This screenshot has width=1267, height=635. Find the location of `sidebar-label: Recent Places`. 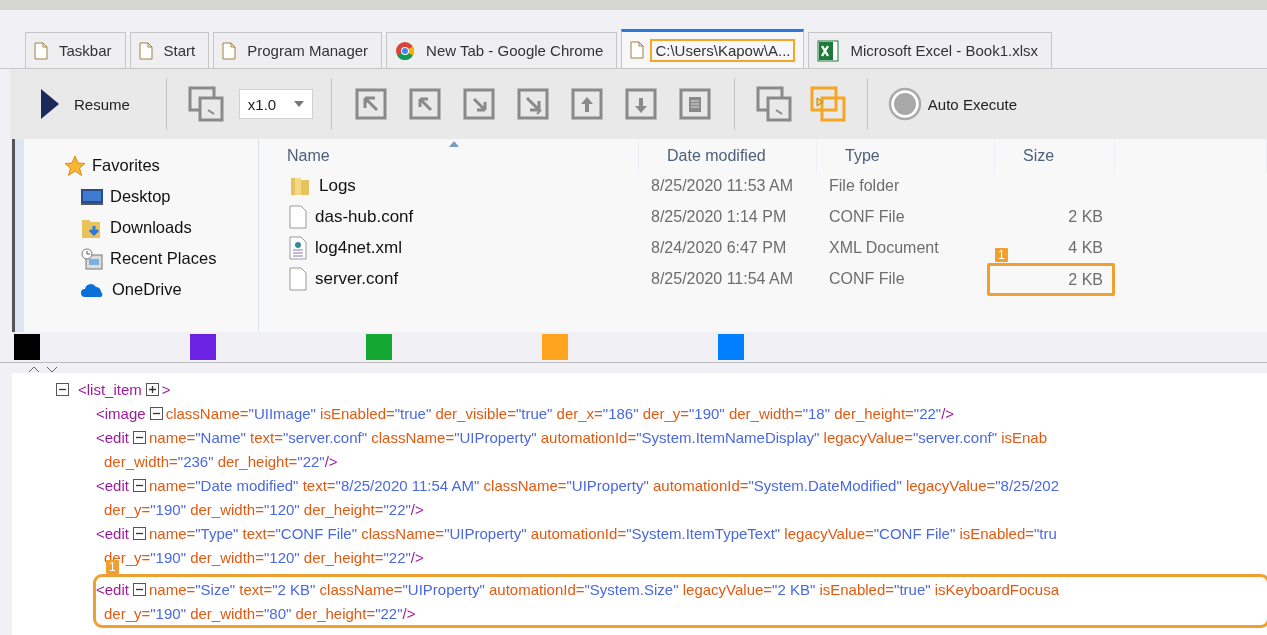

sidebar-label: Recent Places is located at coordinates (163, 258).